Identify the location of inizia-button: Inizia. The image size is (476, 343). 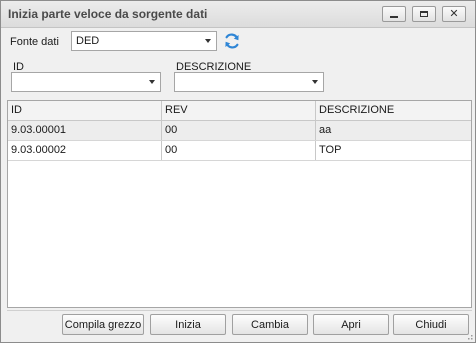
(188, 324).